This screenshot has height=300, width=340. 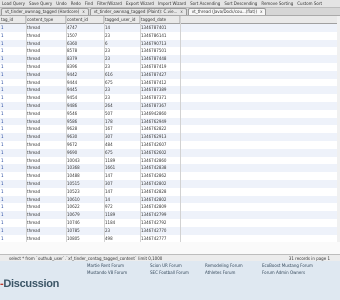 I want to click on table-row: 1 thread 9630 307 1346762913, so click(x=170, y=137).